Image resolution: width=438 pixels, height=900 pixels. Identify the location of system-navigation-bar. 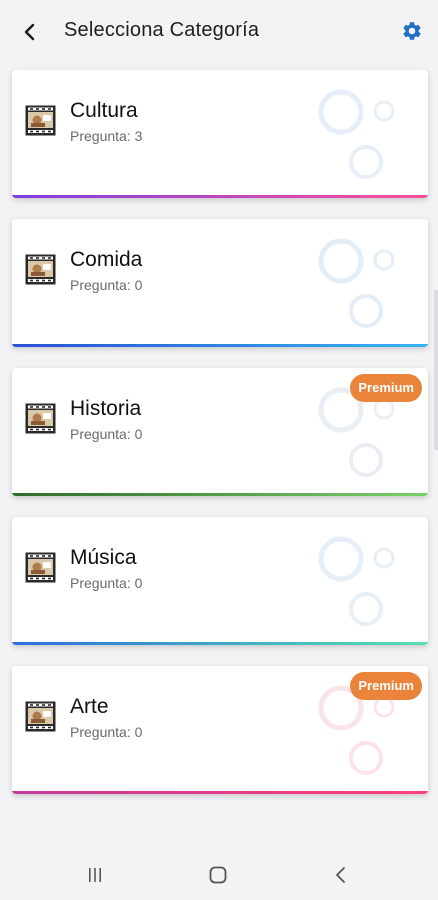
(219, 874).